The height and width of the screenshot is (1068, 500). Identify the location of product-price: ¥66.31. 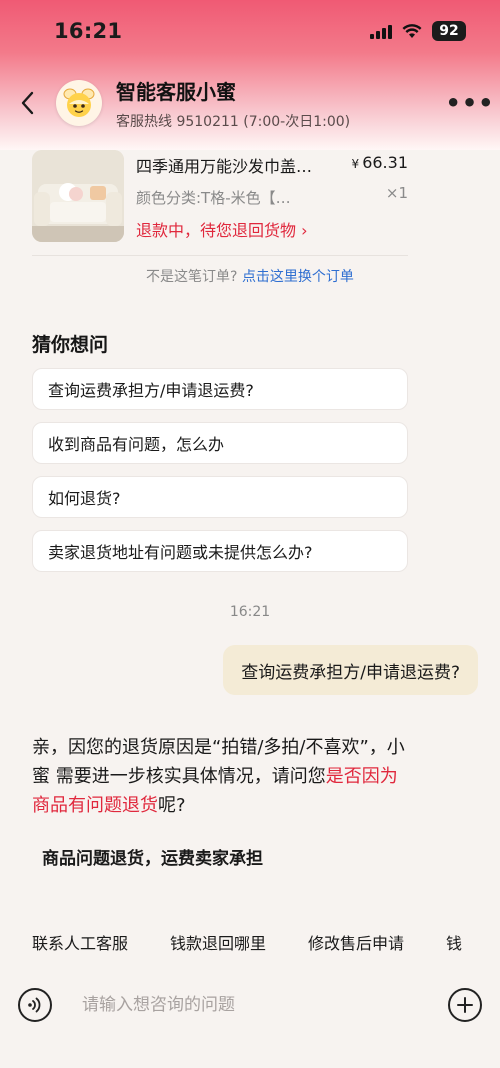
(380, 162).